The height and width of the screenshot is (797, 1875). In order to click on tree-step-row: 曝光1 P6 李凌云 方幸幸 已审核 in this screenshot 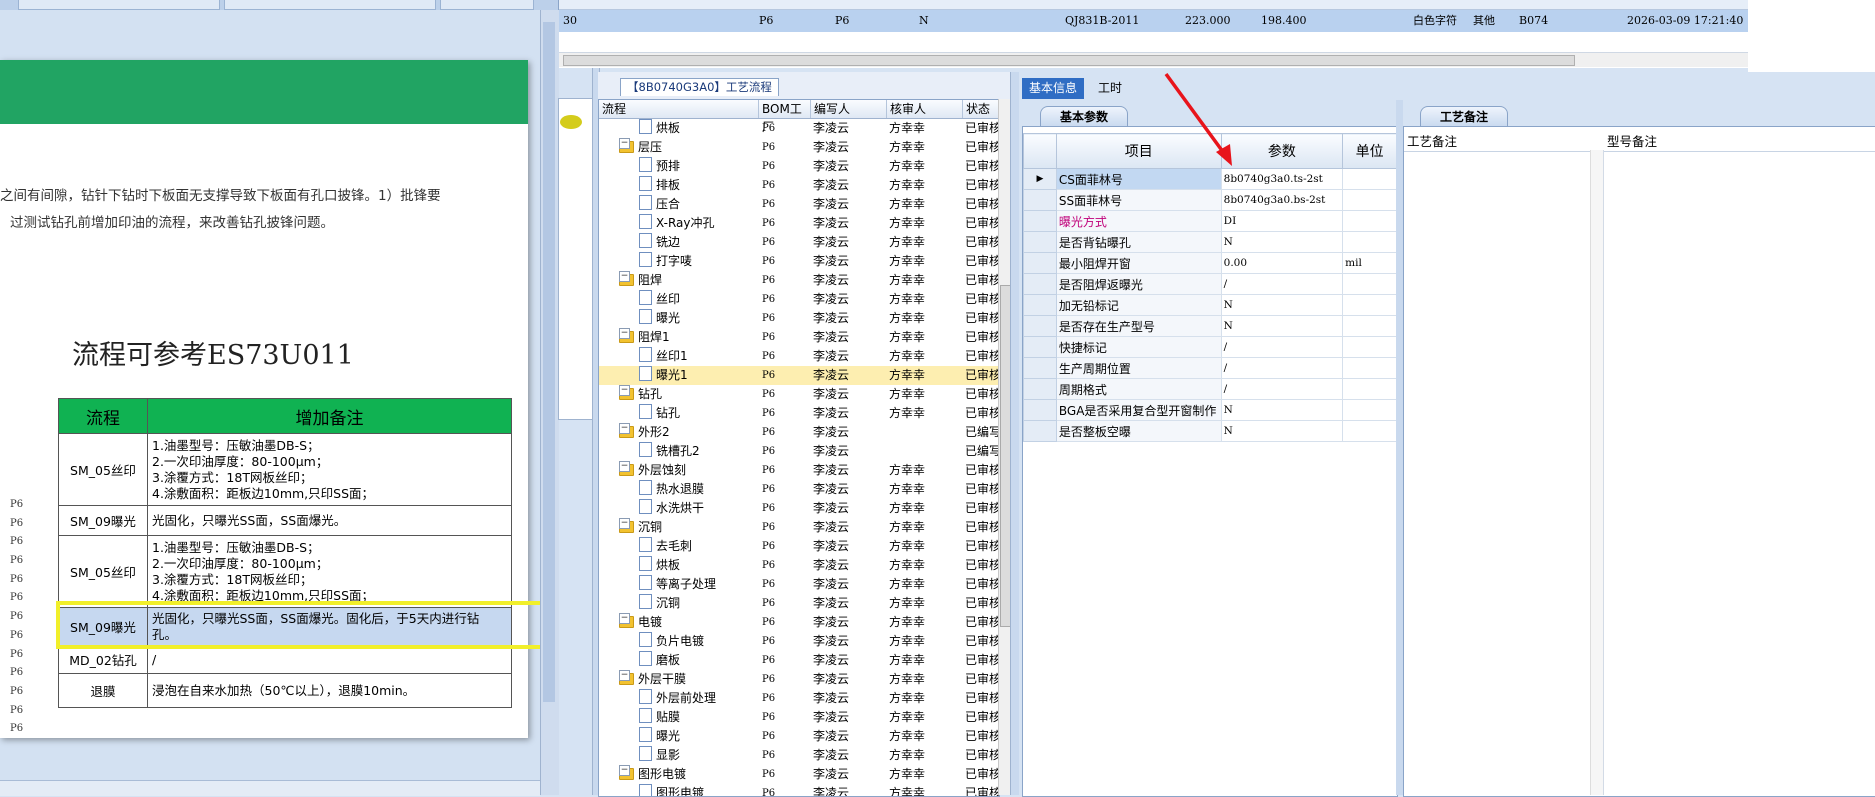, I will do `click(799, 375)`.